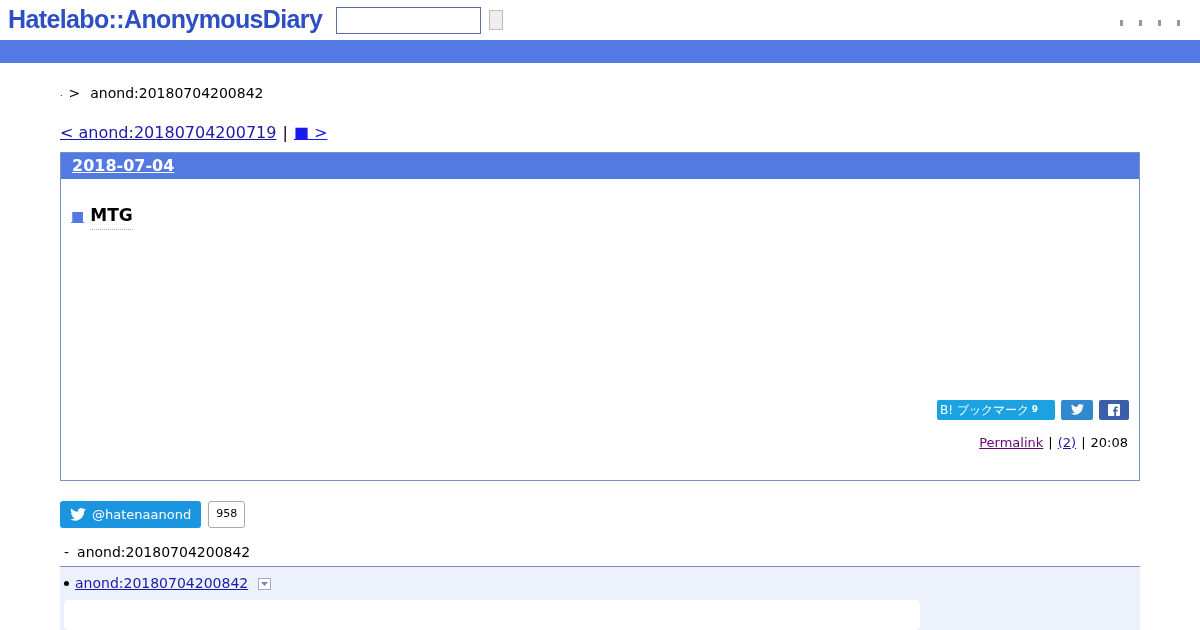 The height and width of the screenshot is (630, 1200). What do you see at coordinates (227, 514) in the screenshot?
I see `follower-count: 958` at bounding box center [227, 514].